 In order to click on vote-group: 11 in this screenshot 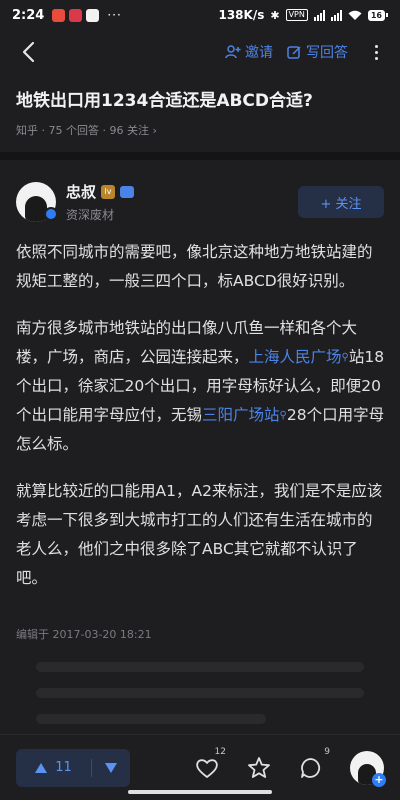, I will do `click(73, 767)`.